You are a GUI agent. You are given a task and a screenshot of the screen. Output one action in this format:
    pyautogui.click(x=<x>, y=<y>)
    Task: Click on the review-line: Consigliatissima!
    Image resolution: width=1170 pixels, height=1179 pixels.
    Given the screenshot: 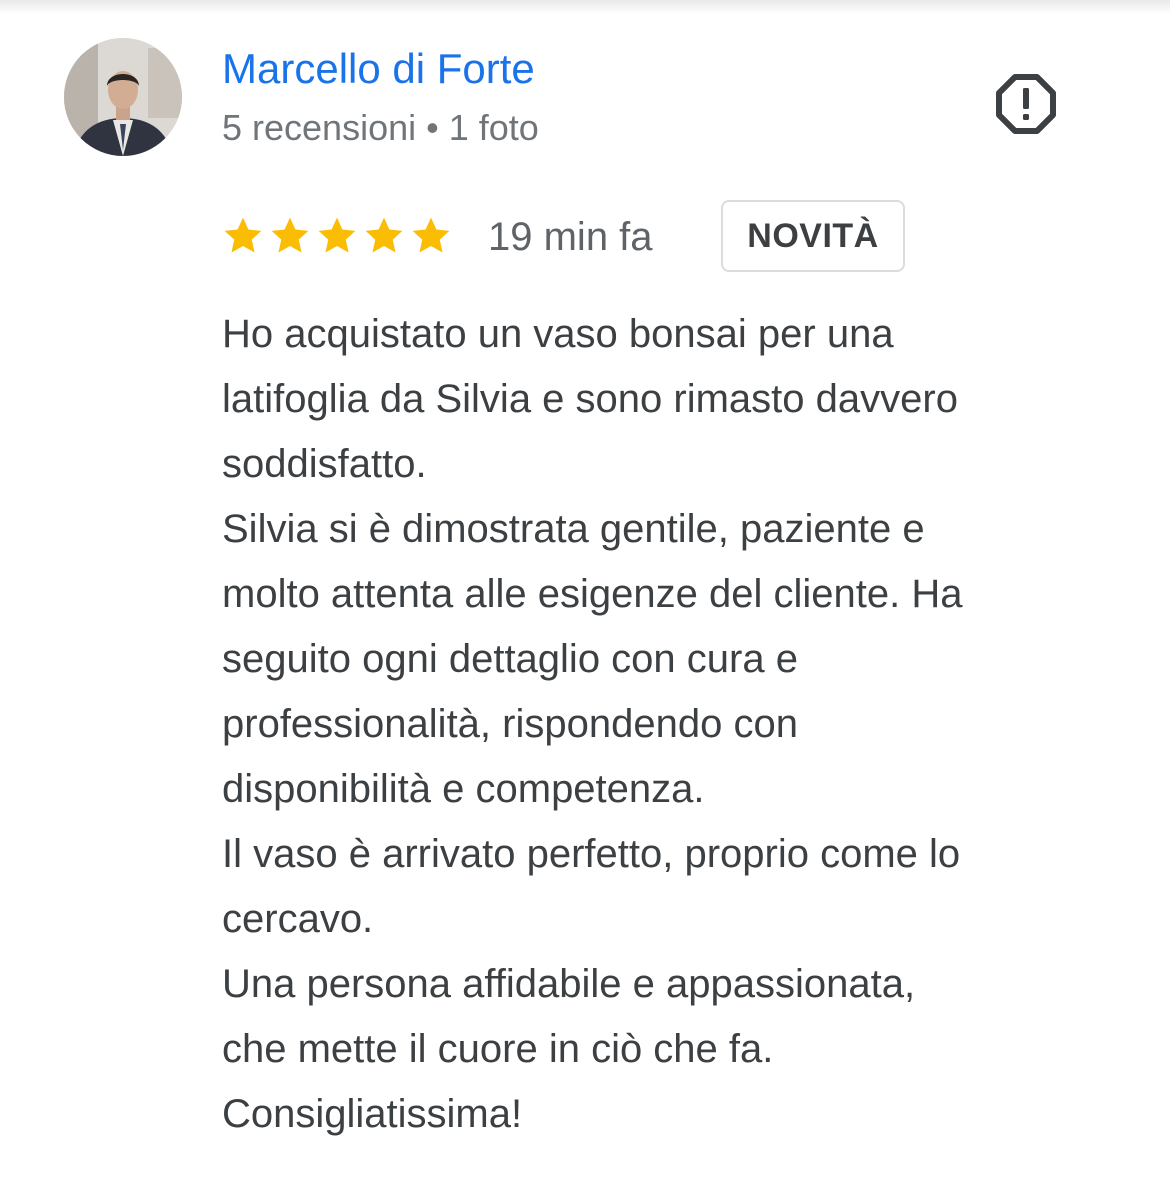 What is the action you would take?
    pyautogui.click(x=372, y=1114)
    